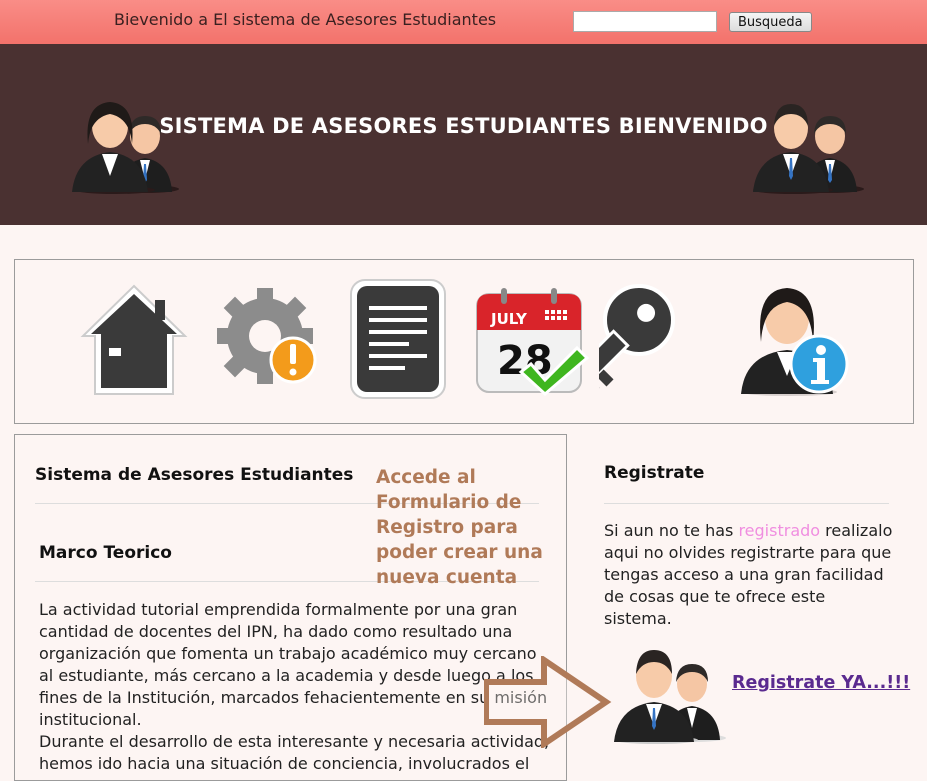  Describe the element at coordinates (399, 339) in the screenshot. I see `document-icon` at that location.